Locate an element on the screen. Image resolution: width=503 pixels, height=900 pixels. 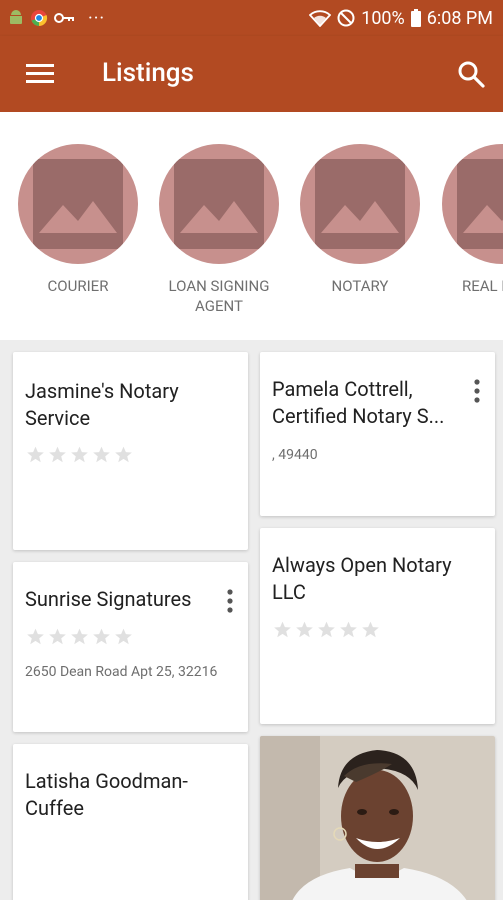
listing-card-photo is located at coordinates (377, 818).